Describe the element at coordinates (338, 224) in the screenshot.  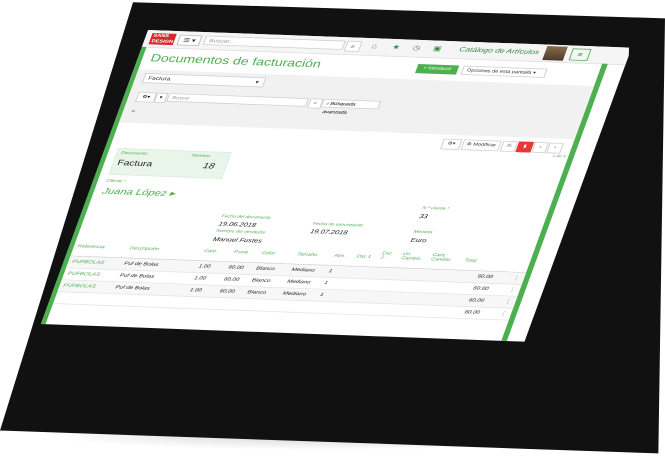
I see `due-date-label: Fecha de vencimiento` at that location.